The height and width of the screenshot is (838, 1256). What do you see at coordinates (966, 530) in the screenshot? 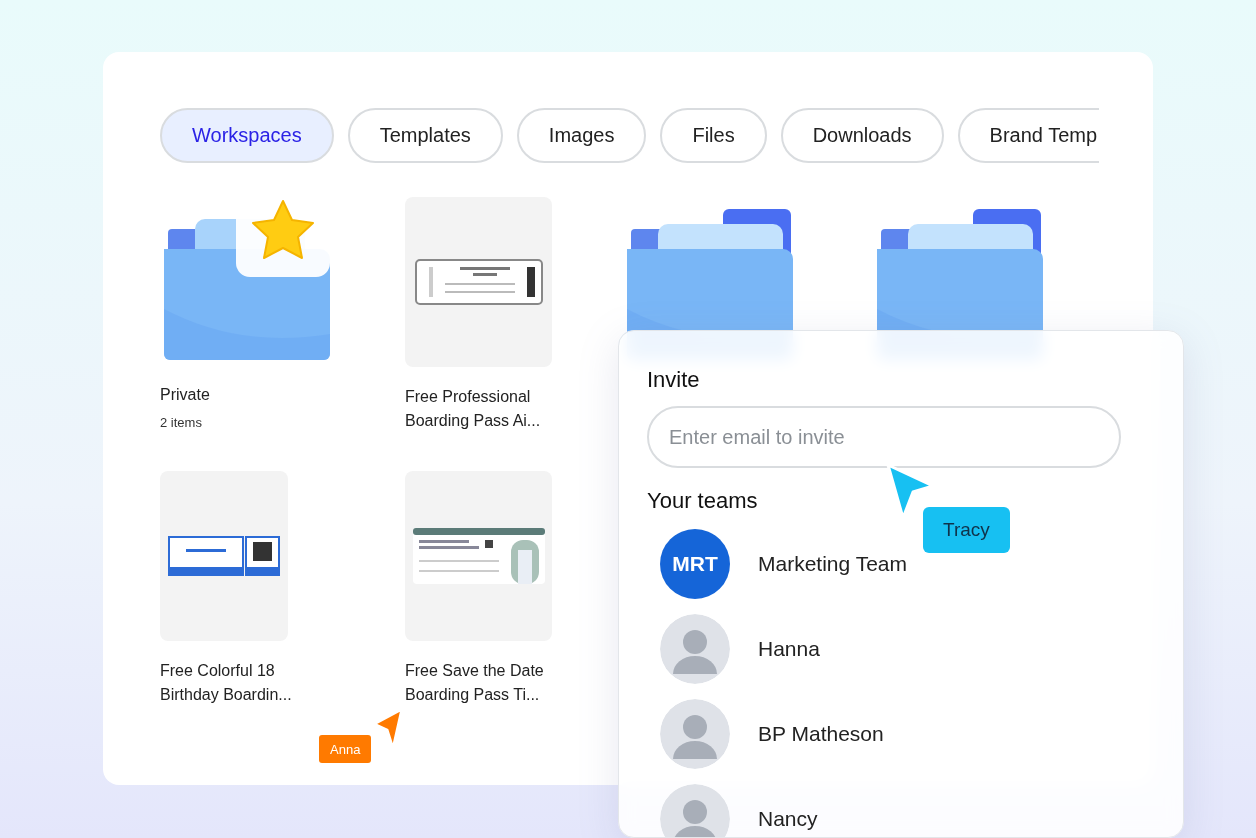
I see `cursor-label: Tracy` at bounding box center [966, 530].